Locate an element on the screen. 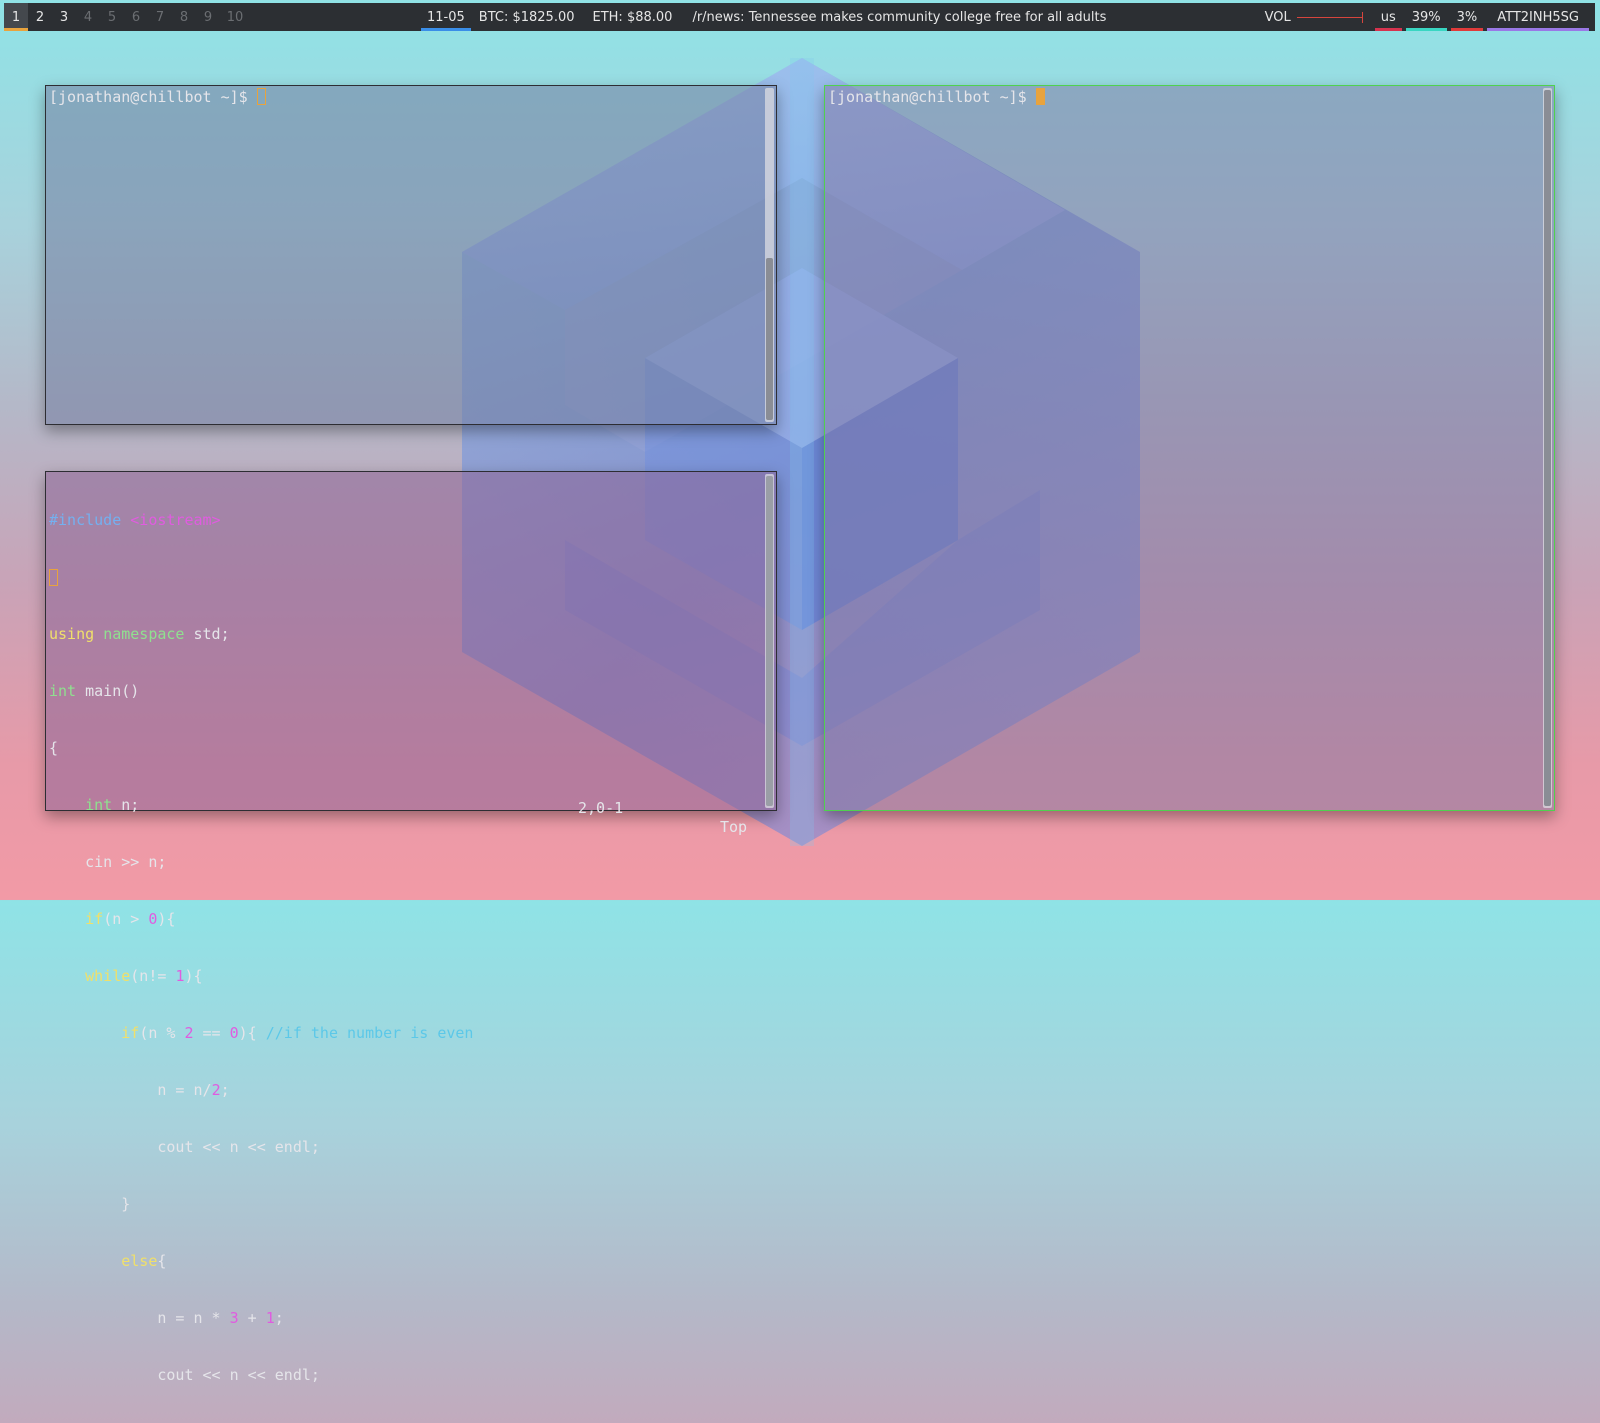 Image resolution: width=1600 pixels, height=1423 pixels. code-line: #include <iostream> is located at coordinates (135, 520).